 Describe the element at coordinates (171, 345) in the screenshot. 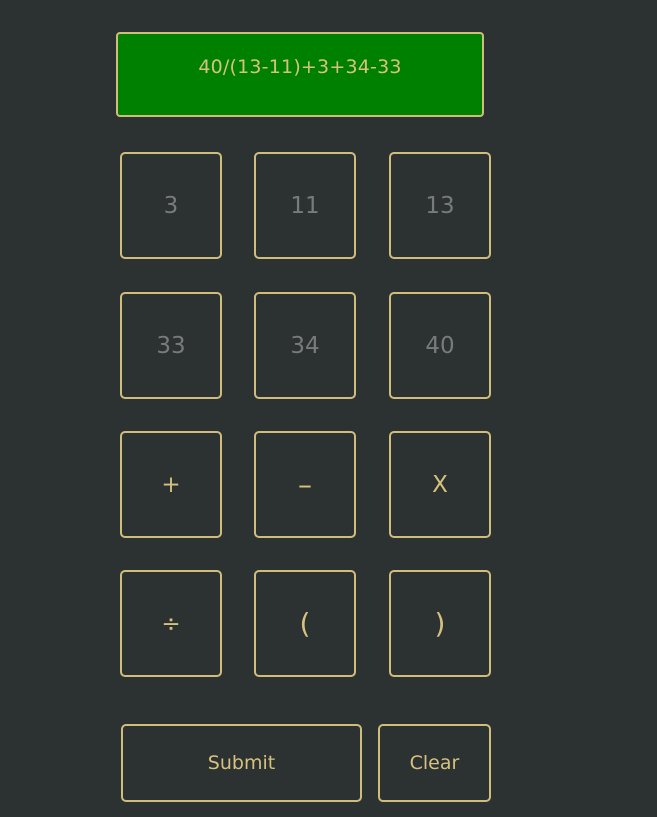

I see `number-tile-33: 33` at that location.